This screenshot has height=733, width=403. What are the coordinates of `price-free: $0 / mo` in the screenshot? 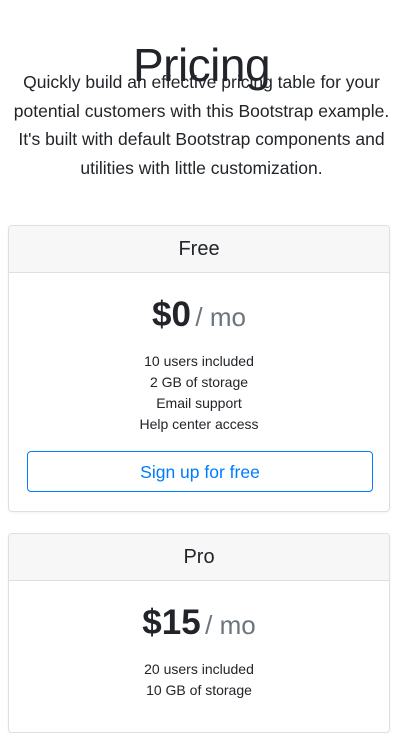 It's located at (199, 315).